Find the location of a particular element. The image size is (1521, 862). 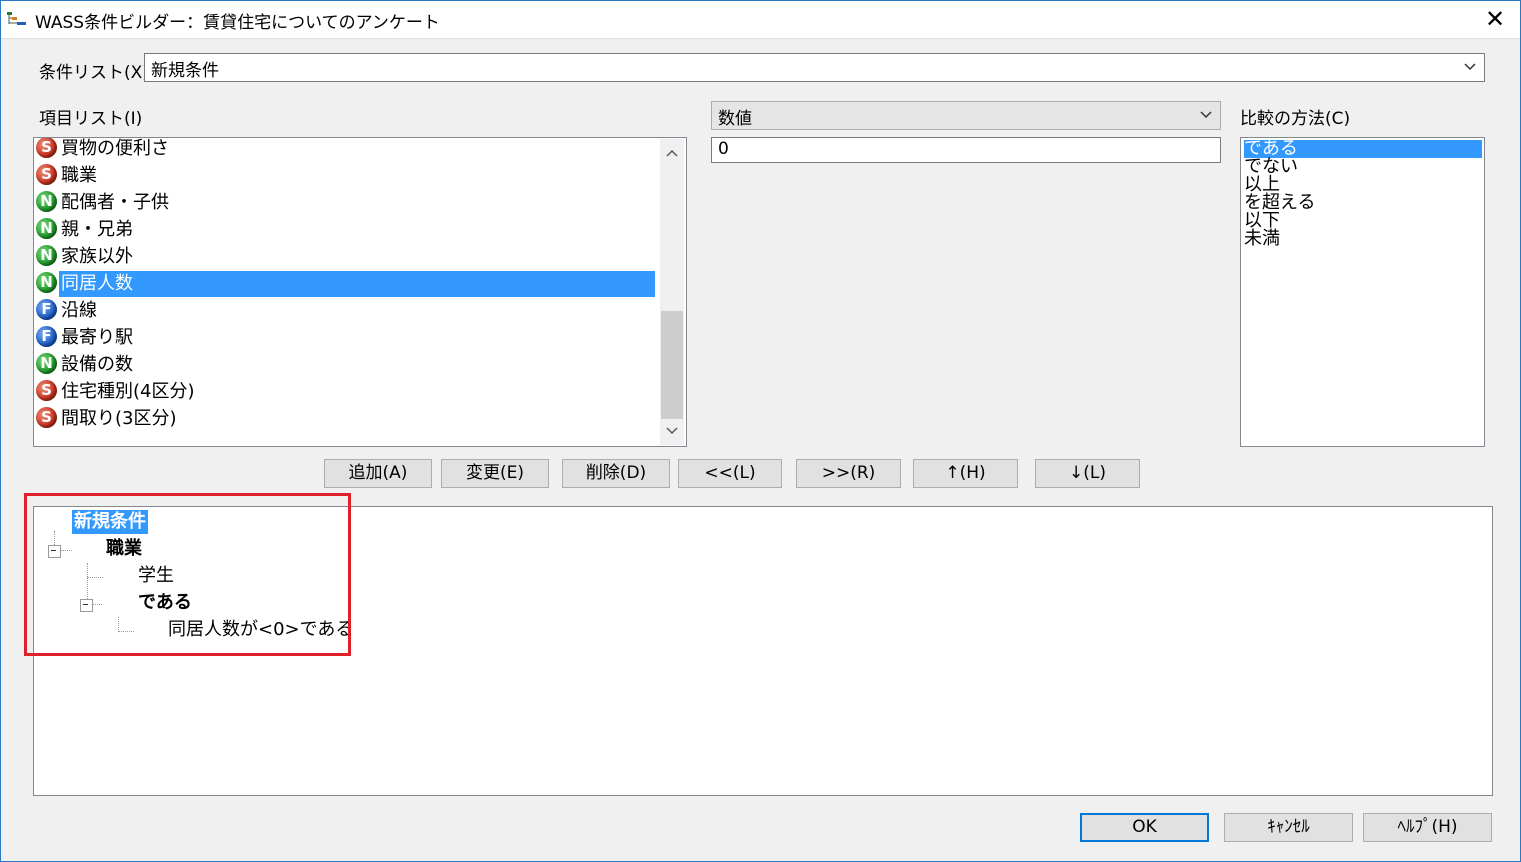

list-item: S 間取り(3区分) is located at coordinates (106, 419).